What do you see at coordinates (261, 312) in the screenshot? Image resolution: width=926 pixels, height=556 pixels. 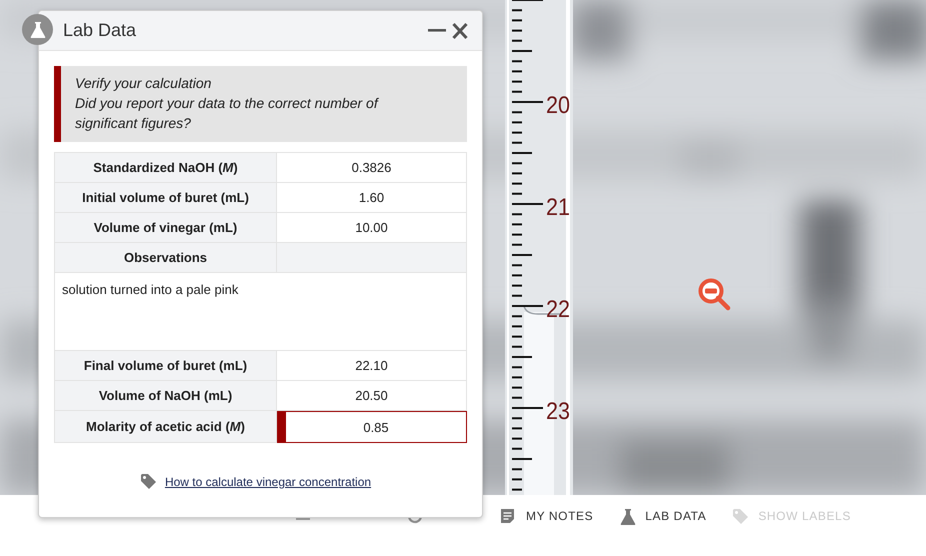 I see `observations-text: solution turned into a pale pink` at bounding box center [261, 312].